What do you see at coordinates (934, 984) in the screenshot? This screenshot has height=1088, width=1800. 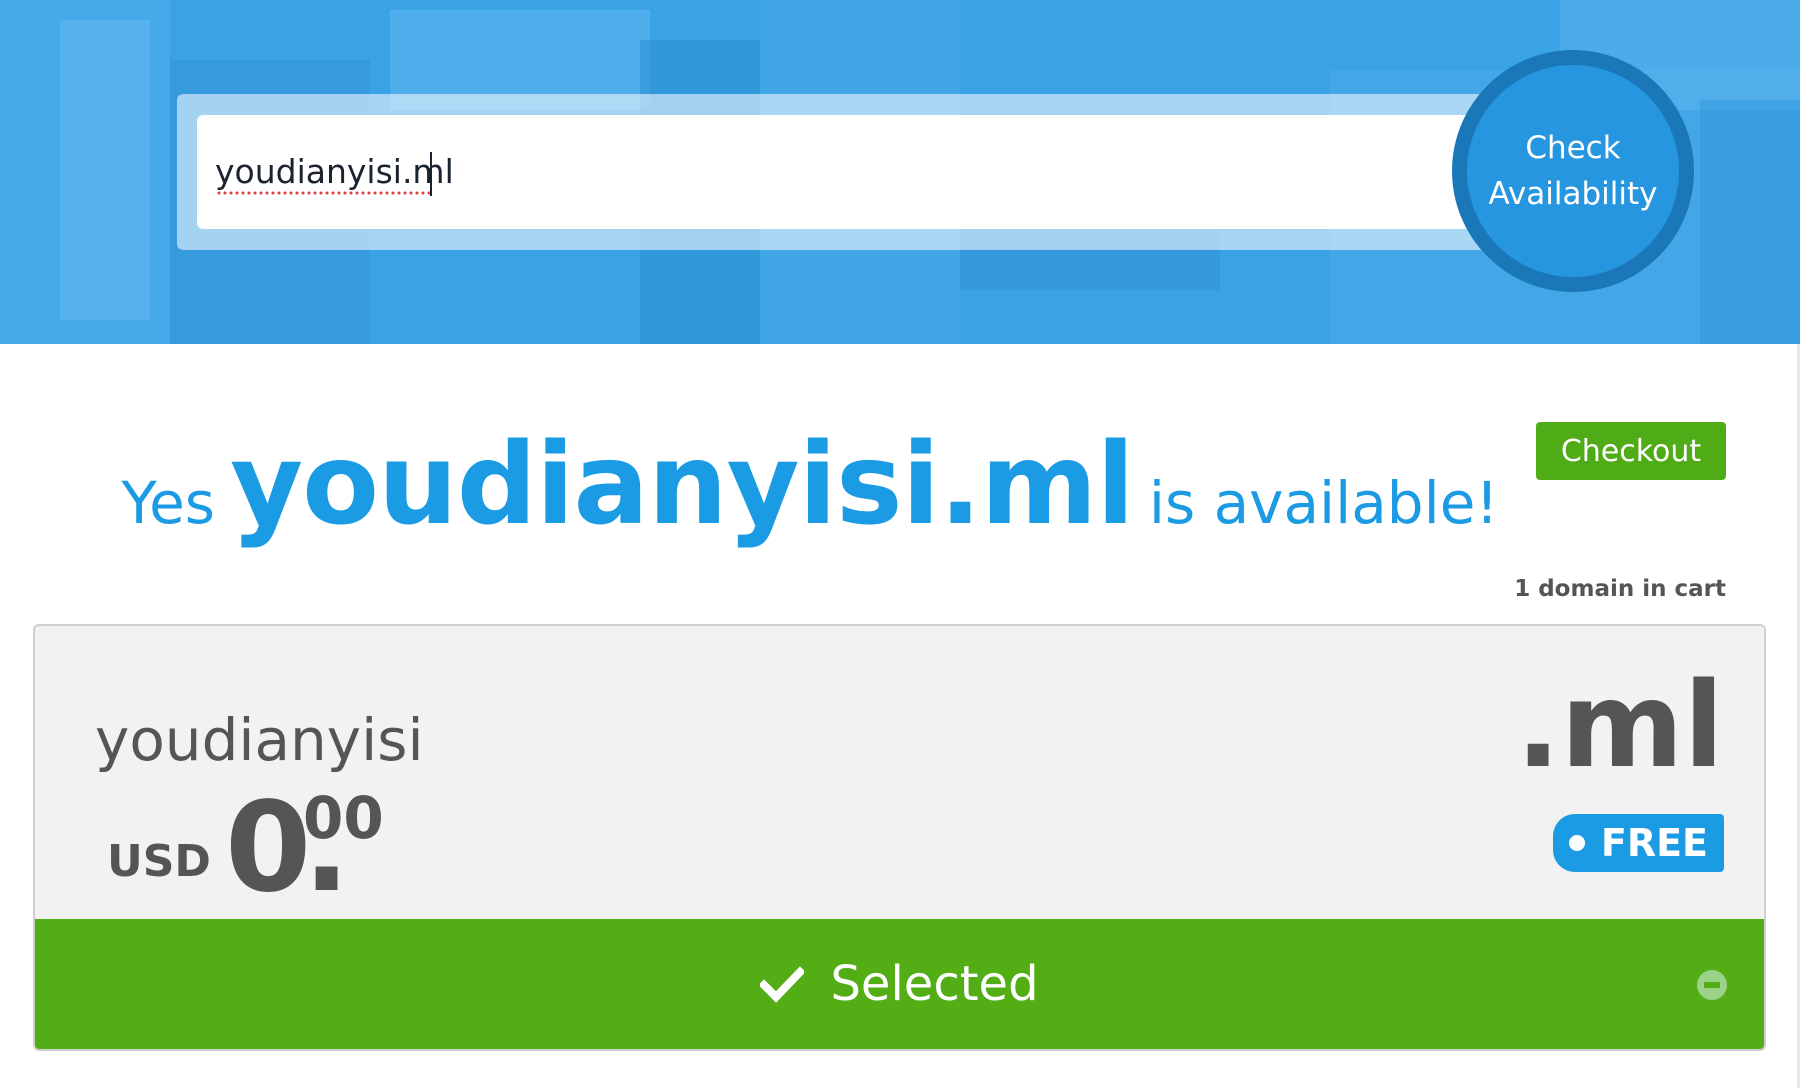 I see `selected-label: Selected` at bounding box center [934, 984].